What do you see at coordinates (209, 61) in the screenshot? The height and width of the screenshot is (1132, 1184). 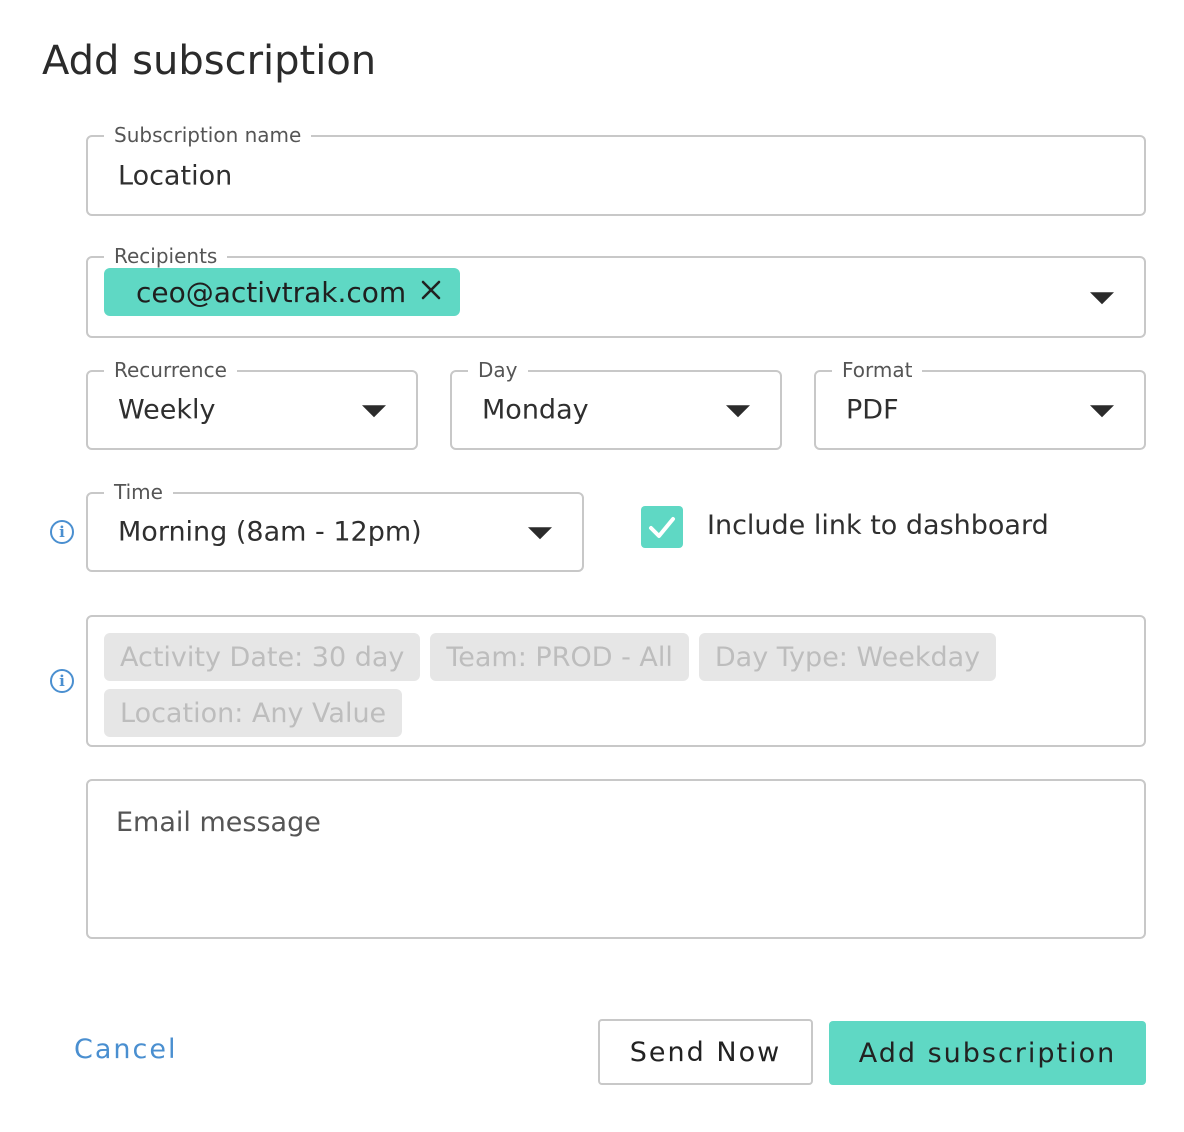 I see `dialog-title: Add subscription` at bounding box center [209, 61].